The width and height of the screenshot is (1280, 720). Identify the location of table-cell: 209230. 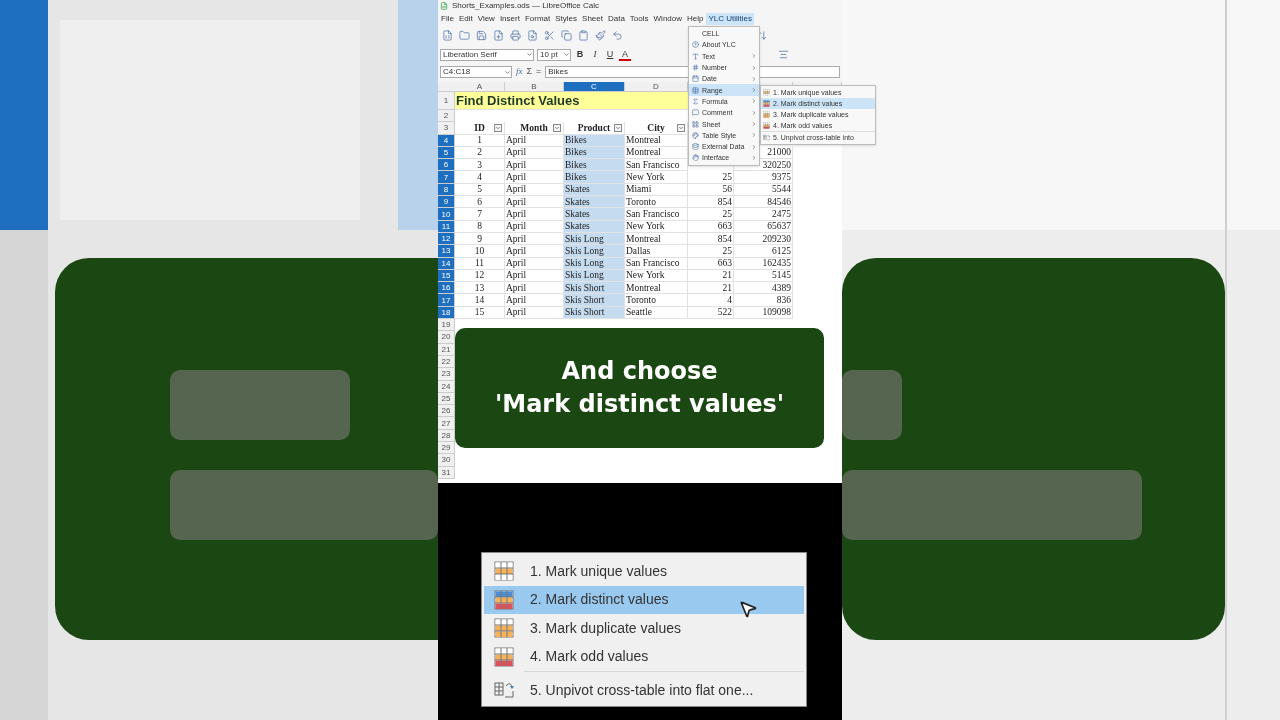
(763, 239).